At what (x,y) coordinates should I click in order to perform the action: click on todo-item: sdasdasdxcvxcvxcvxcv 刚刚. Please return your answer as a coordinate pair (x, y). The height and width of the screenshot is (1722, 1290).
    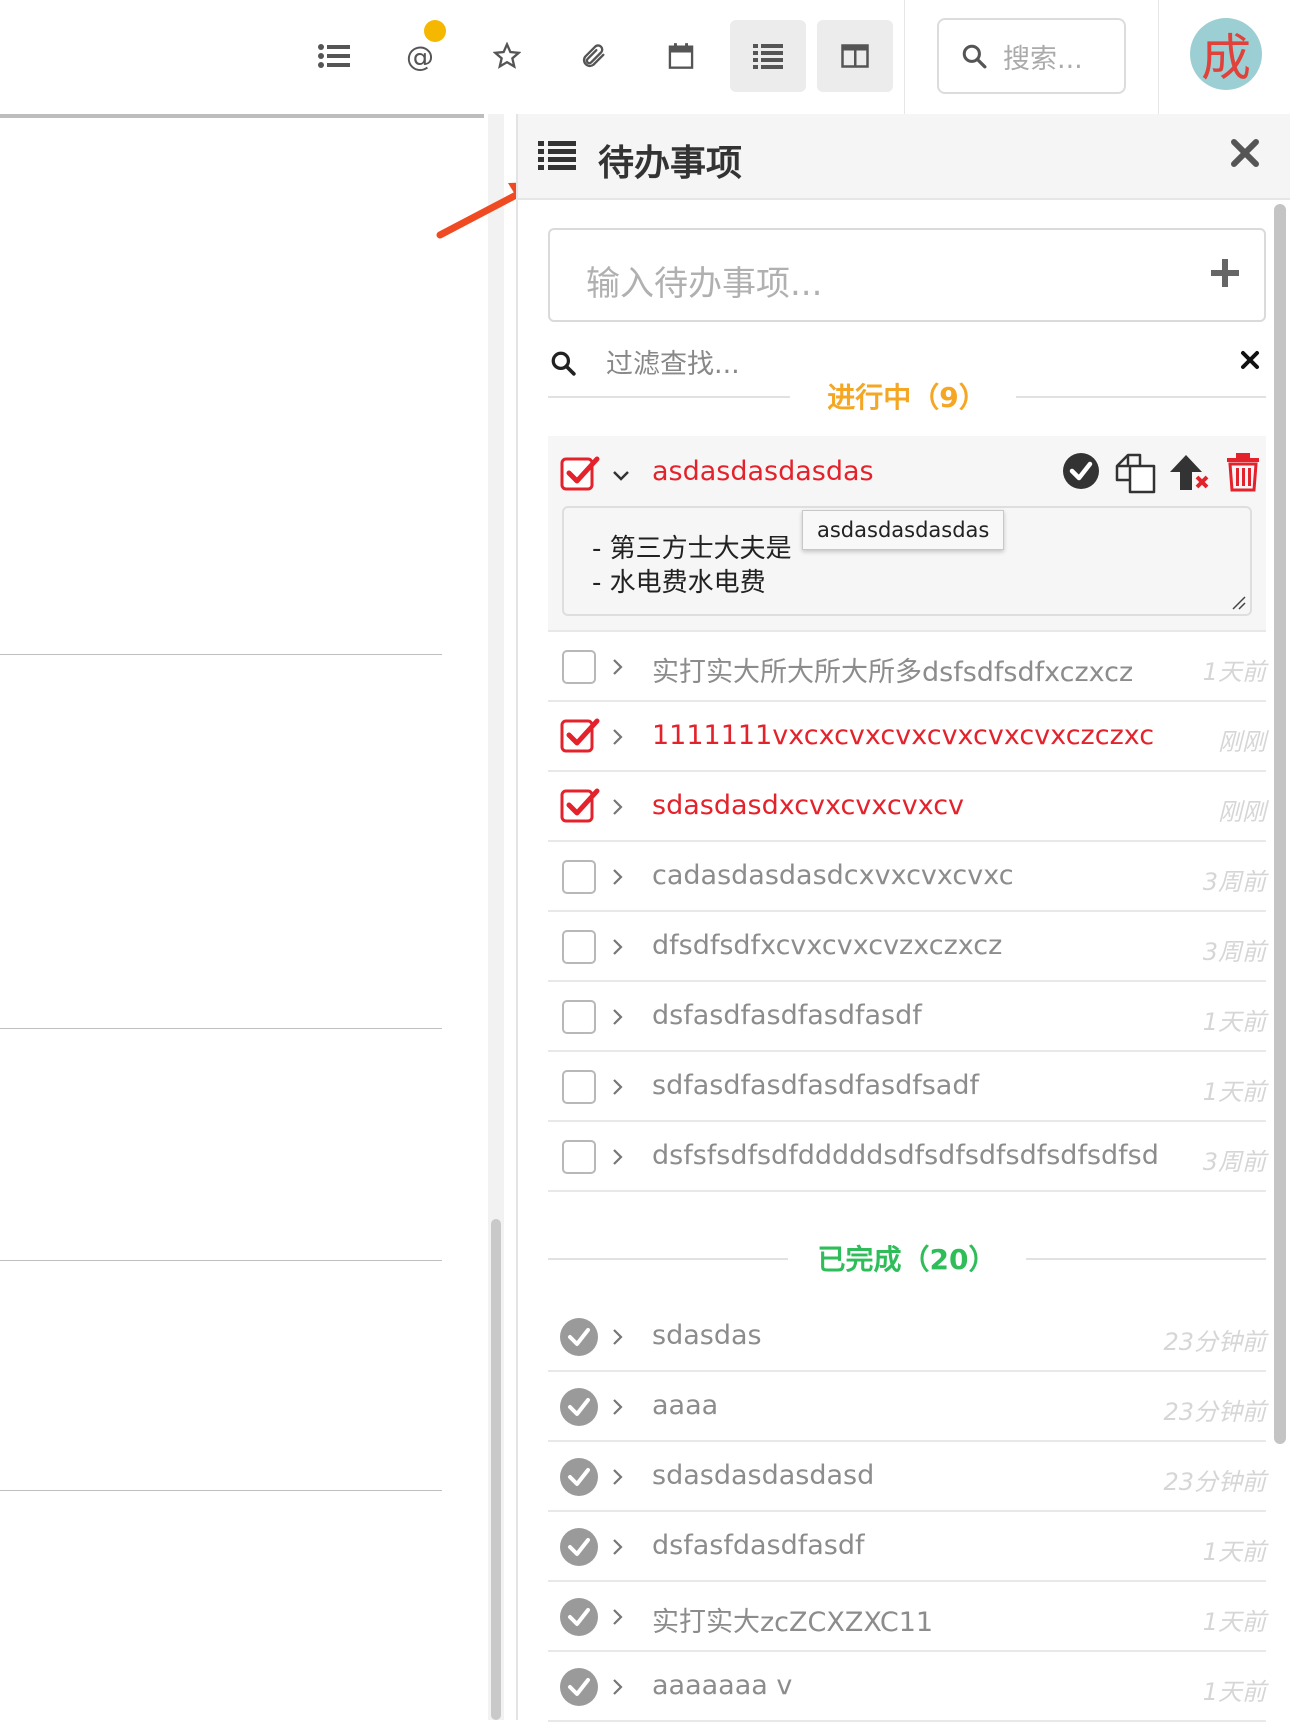
    Looking at the image, I should click on (907, 807).